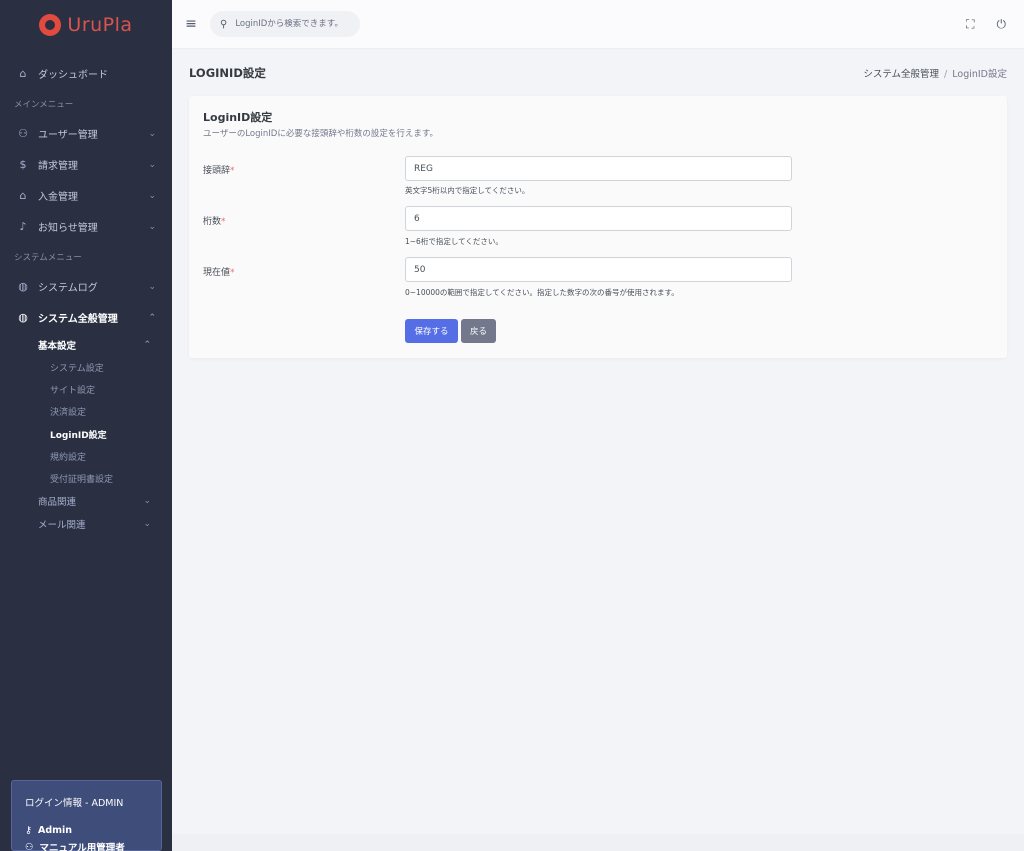 This screenshot has width=1024, height=851. What do you see at coordinates (23, 133) in the screenshot?
I see `user-icon: ⚇` at bounding box center [23, 133].